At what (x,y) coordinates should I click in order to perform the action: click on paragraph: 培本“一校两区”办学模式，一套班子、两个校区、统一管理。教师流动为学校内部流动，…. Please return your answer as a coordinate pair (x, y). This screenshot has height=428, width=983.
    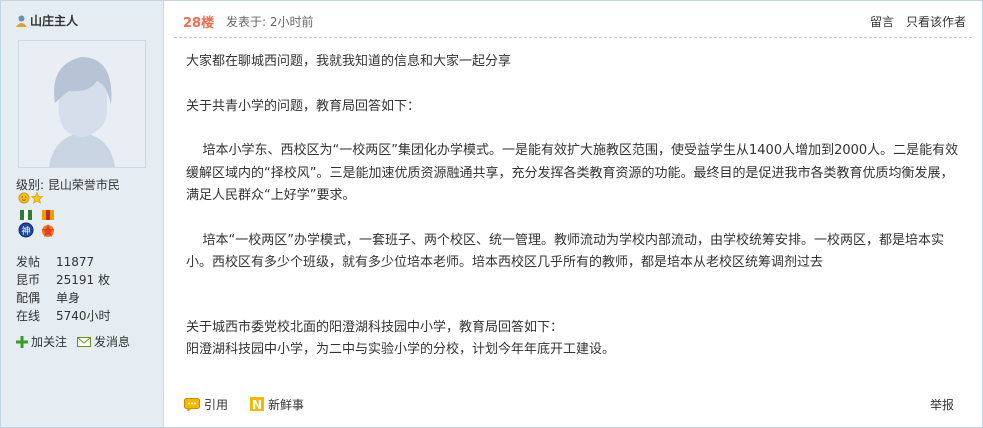
    Looking at the image, I should click on (565, 251).